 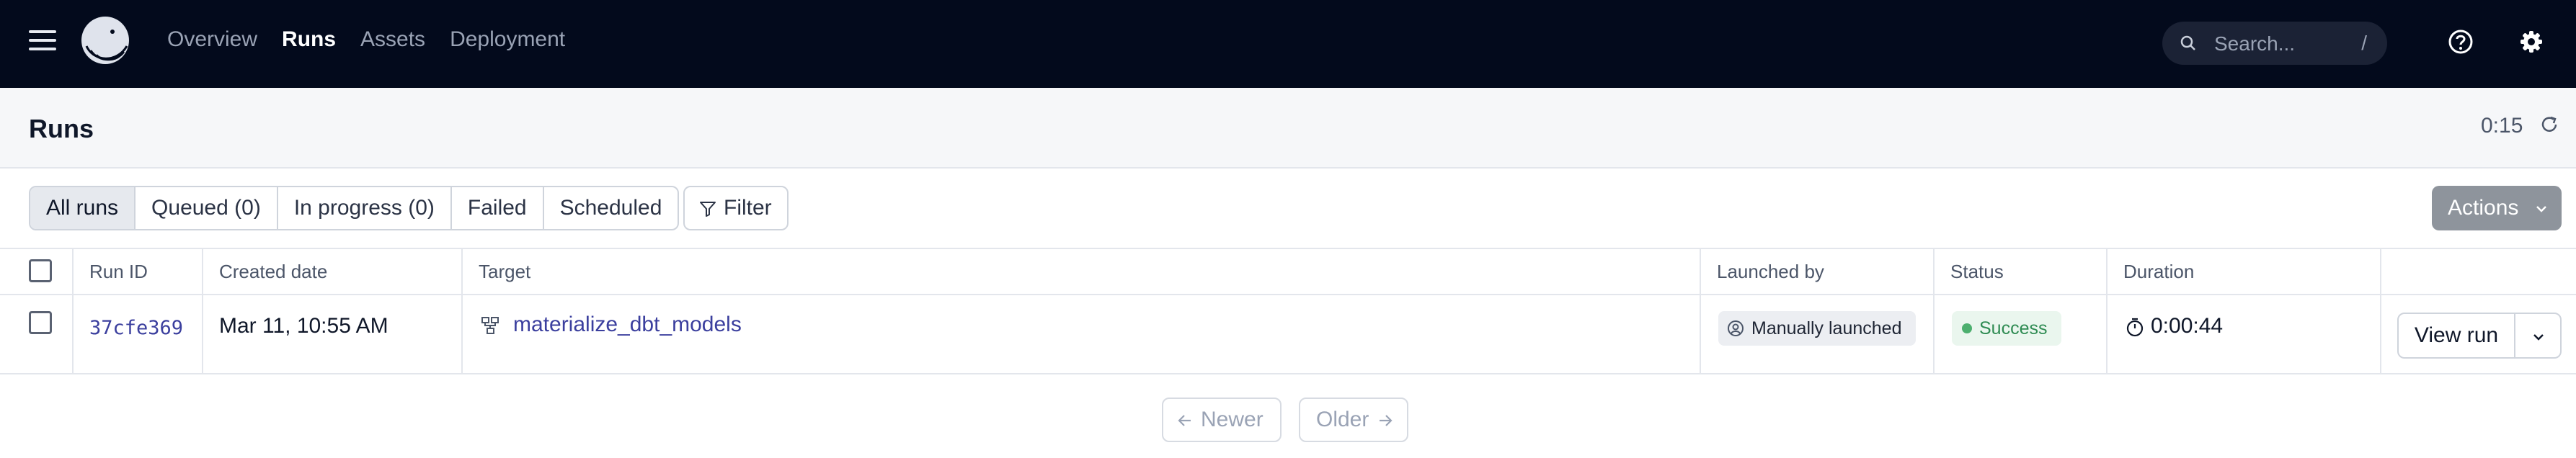 I want to click on gear-icon, so click(x=2531, y=41).